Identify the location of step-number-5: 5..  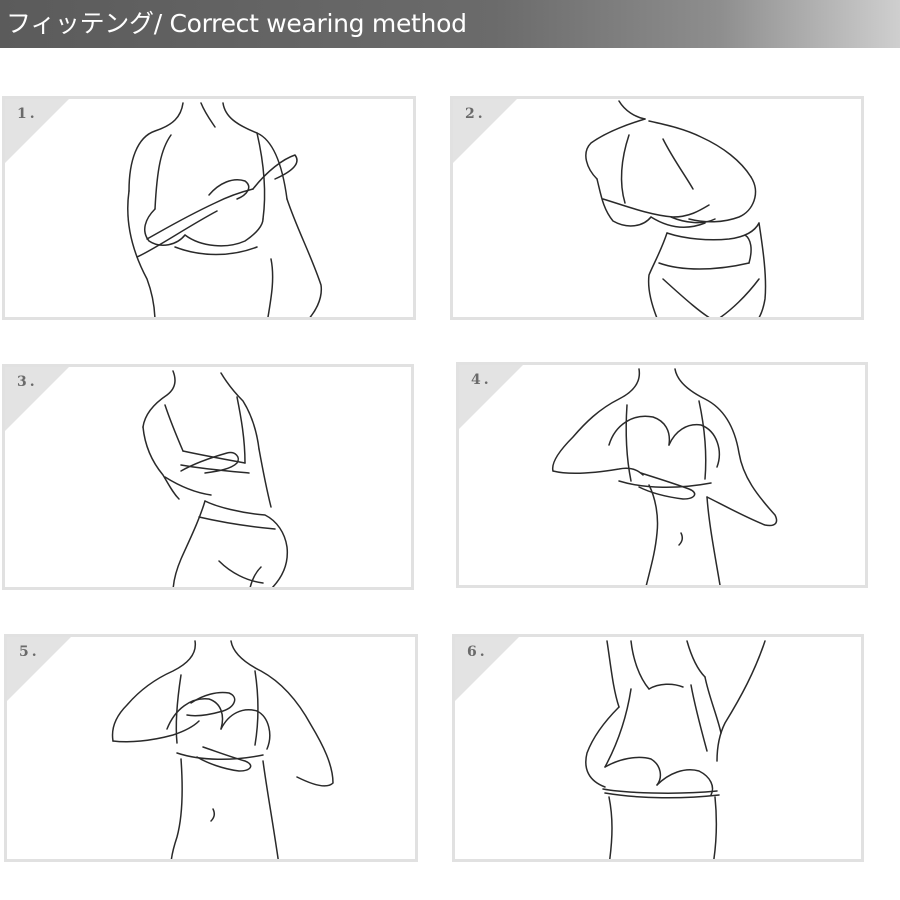
(29, 652).